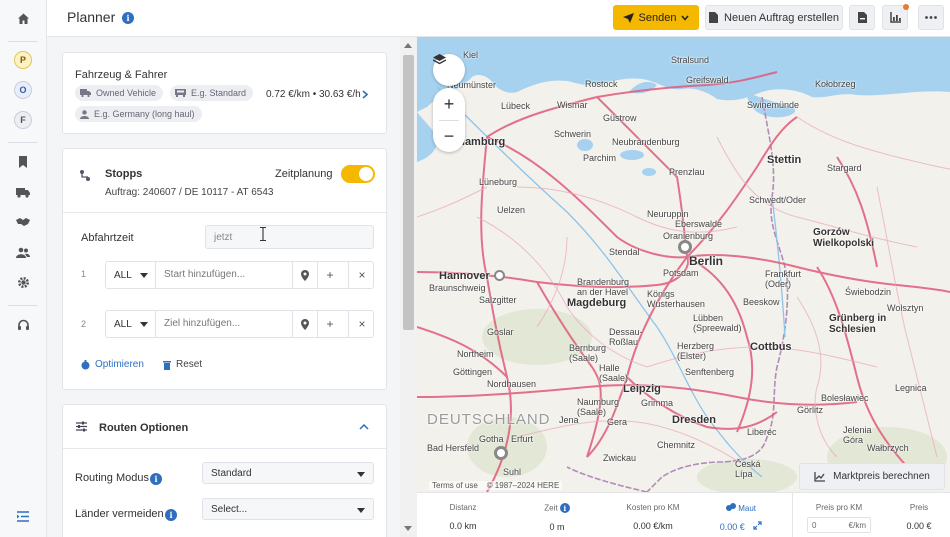 This screenshot has height=537, width=950. I want to click on city-label: Neuruppin, so click(668, 214).